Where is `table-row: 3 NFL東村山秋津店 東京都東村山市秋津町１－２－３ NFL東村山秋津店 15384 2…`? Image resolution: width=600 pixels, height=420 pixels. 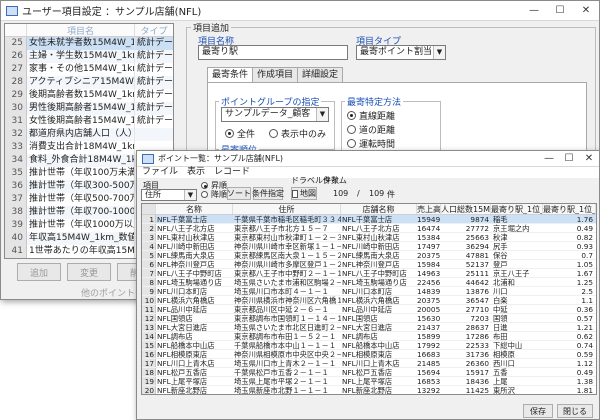 table-row: 3 NFL東村山秋津店 東京都東村山市秋津町１－２－３ NFL東村山秋津店 15384 2… is located at coordinates (369, 237).